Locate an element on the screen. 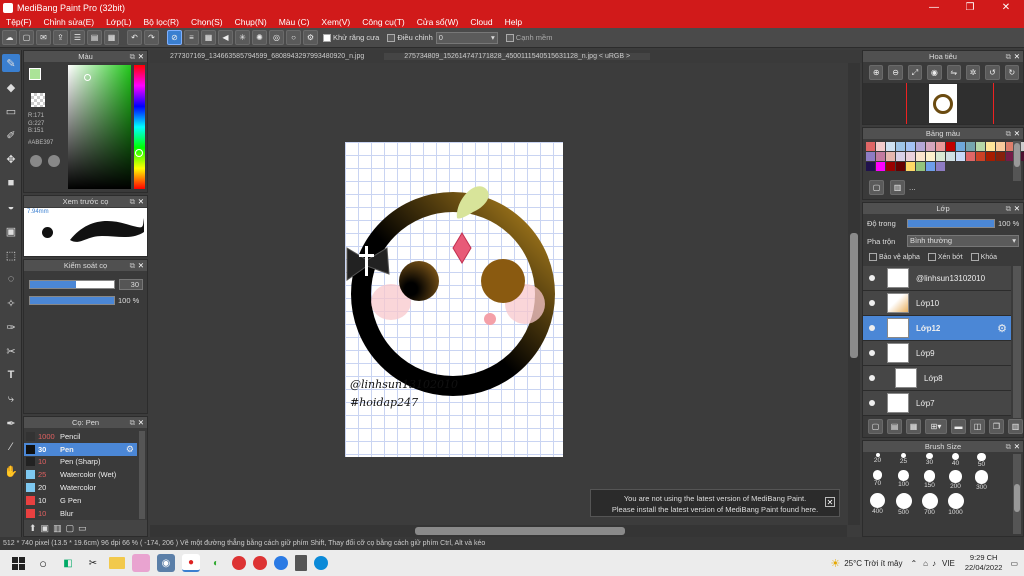  search-icon: ○ is located at coordinates (43, 563).